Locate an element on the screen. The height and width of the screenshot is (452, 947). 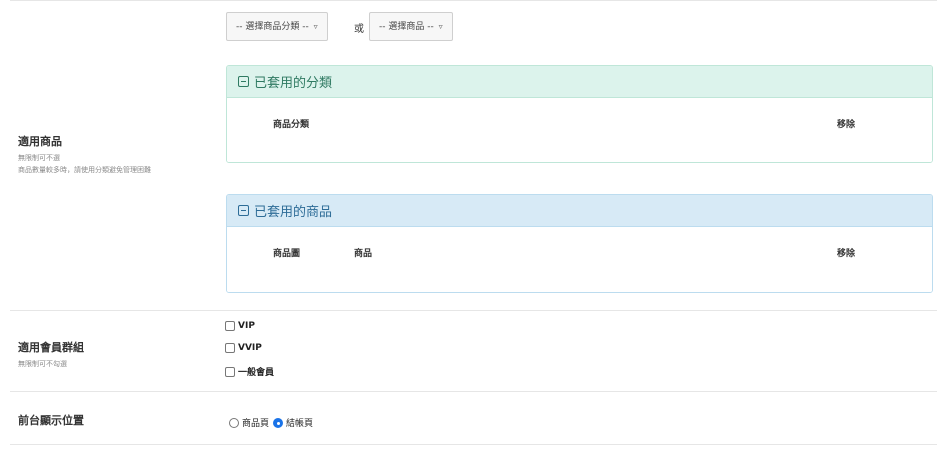
radio-label: 結帳頁 is located at coordinates (300, 424).